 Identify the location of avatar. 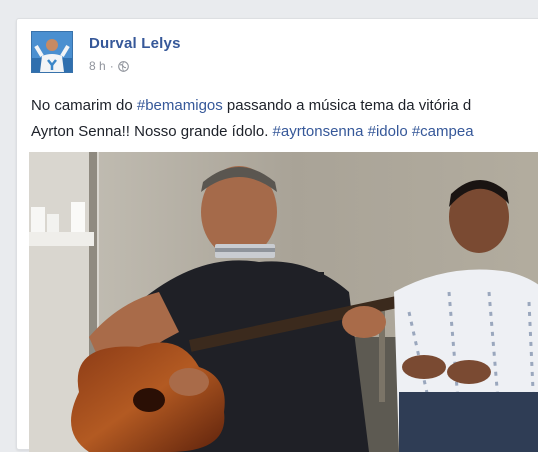
(52, 52).